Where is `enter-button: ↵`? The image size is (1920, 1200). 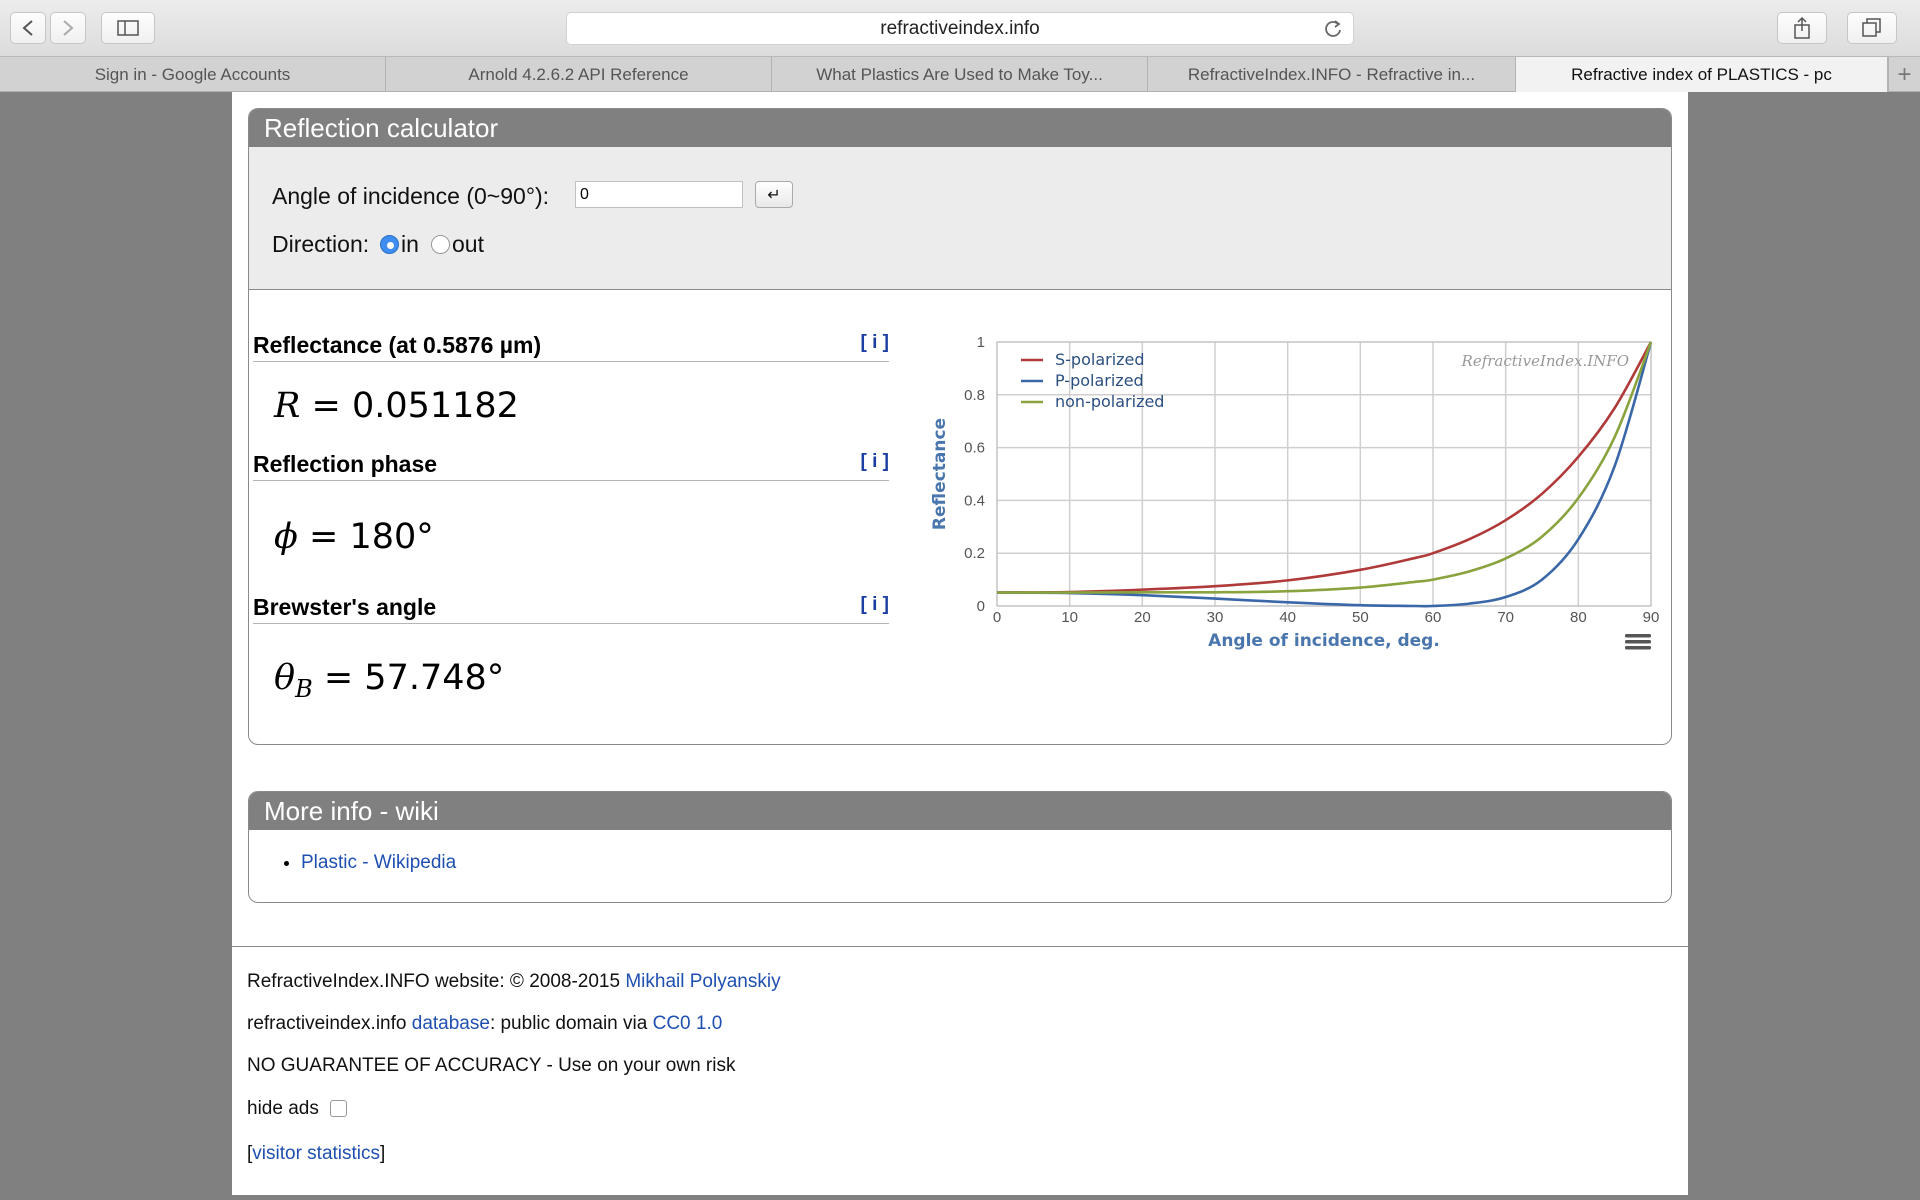 enter-button: ↵ is located at coordinates (774, 194).